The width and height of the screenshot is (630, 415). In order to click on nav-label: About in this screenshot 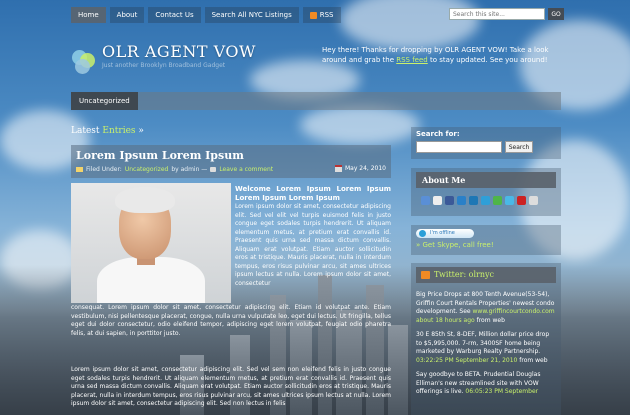, I will do `click(127, 15)`.